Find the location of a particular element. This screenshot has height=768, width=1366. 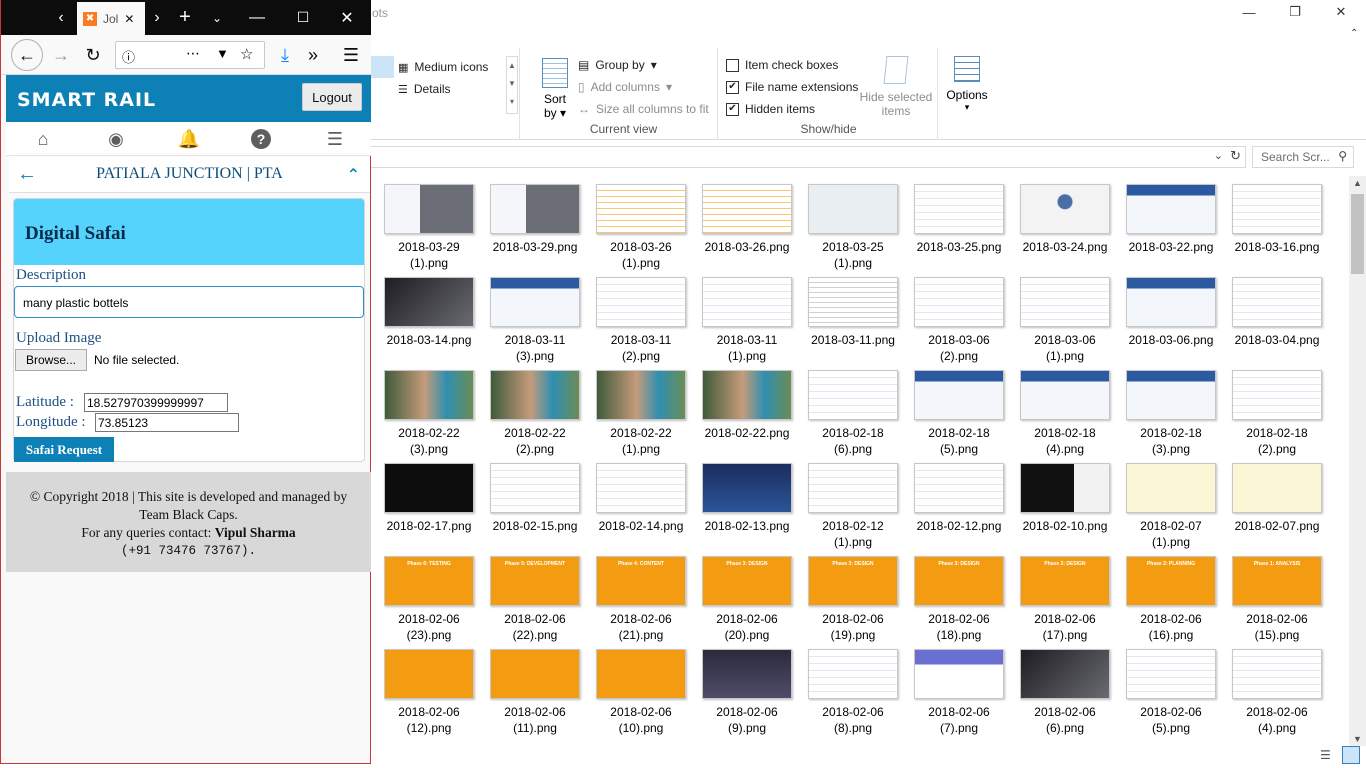

address-bar: ⌄ ↻ is located at coordinates (808, 157).